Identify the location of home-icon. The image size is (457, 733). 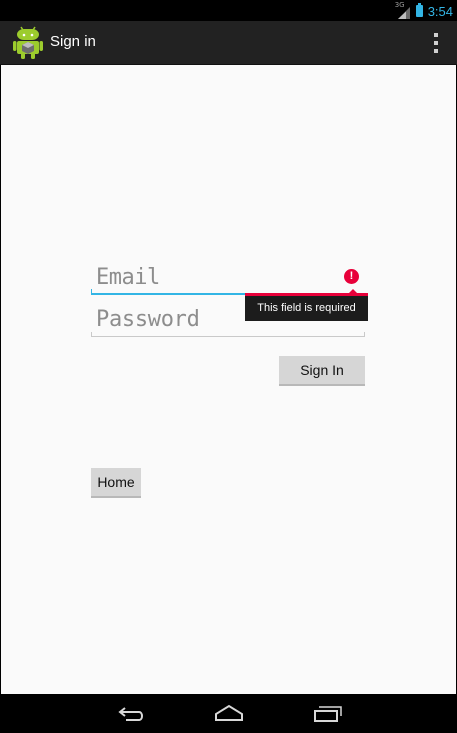
(229, 713).